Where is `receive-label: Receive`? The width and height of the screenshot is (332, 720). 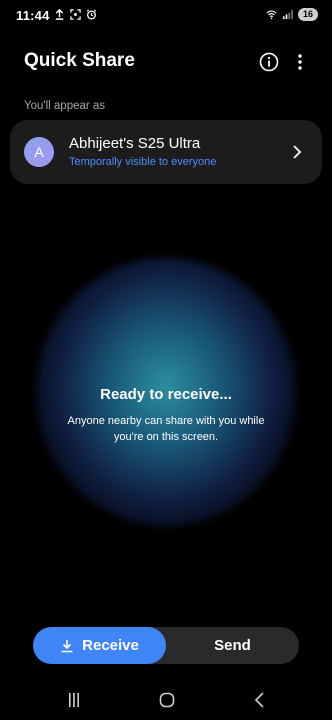
receive-label: Receive is located at coordinates (110, 645).